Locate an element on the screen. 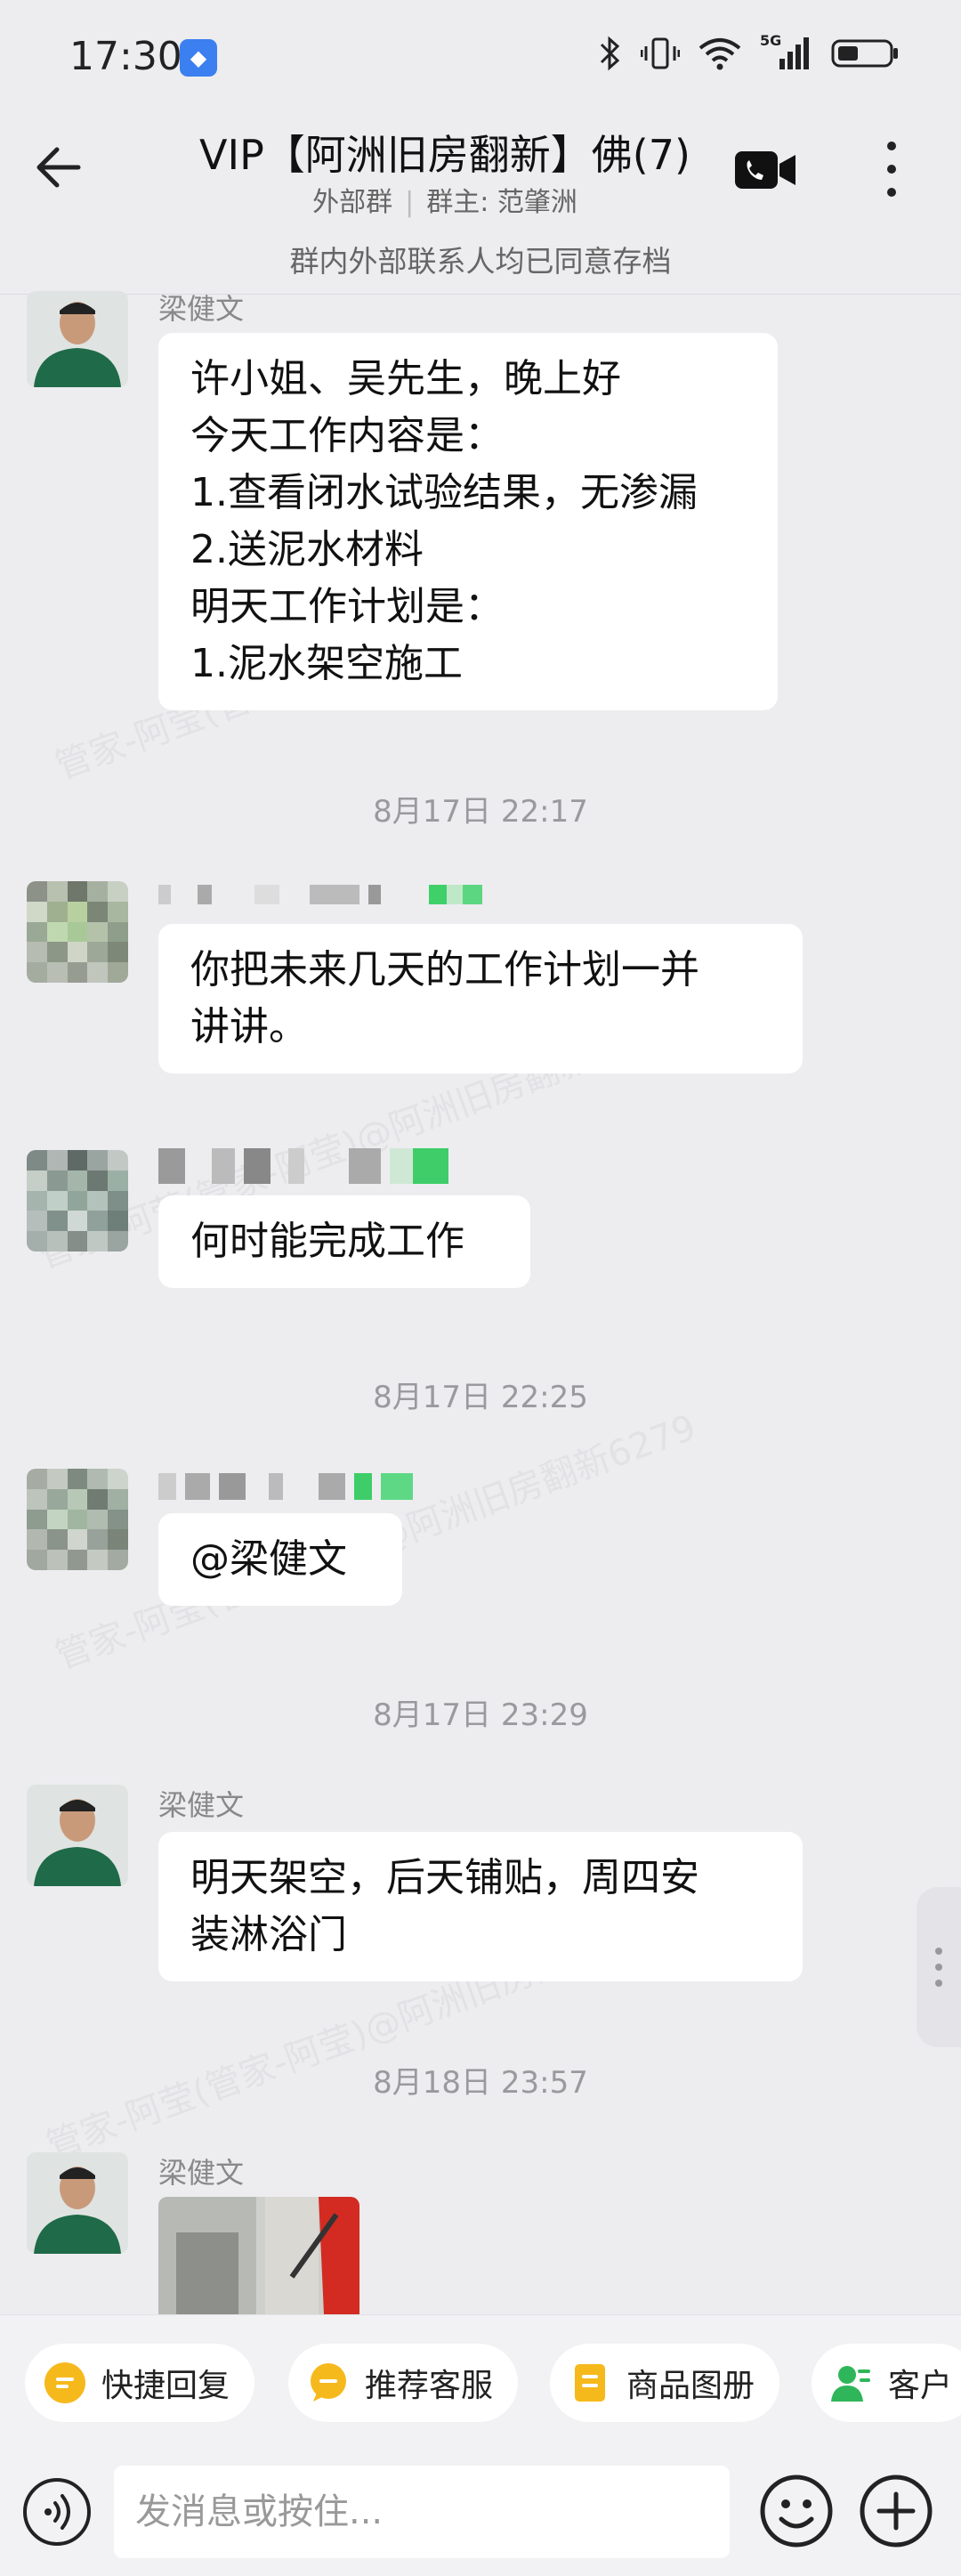 The image size is (961, 2576). quick-reply-label: 快捷回复 is located at coordinates (165, 2386).